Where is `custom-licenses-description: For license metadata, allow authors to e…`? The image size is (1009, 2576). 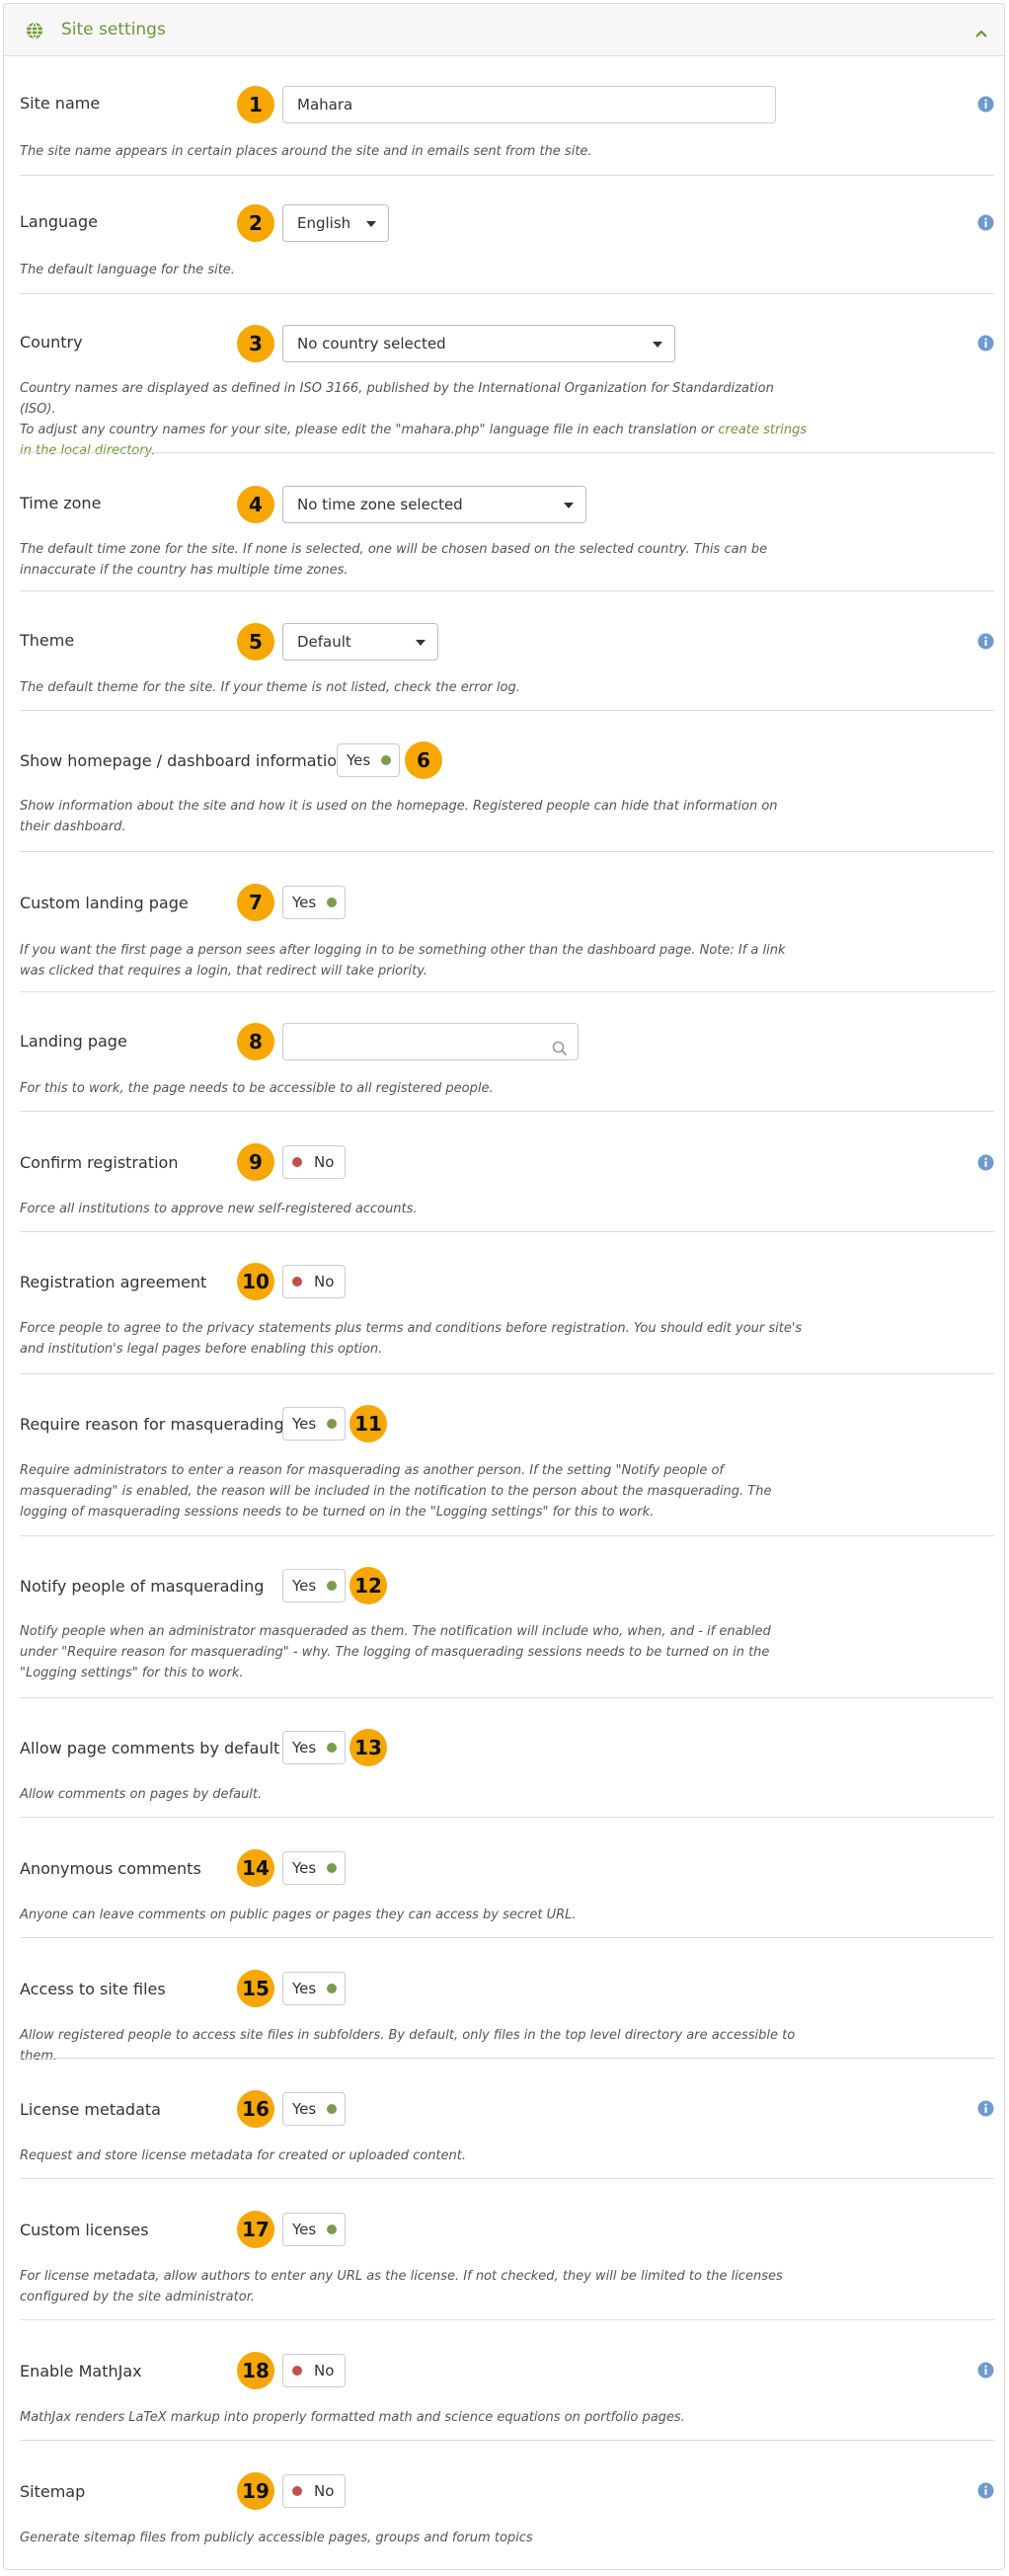
custom-licenses-description: For license metadata, allow authors to e… is located at coordinates (401, 2286).